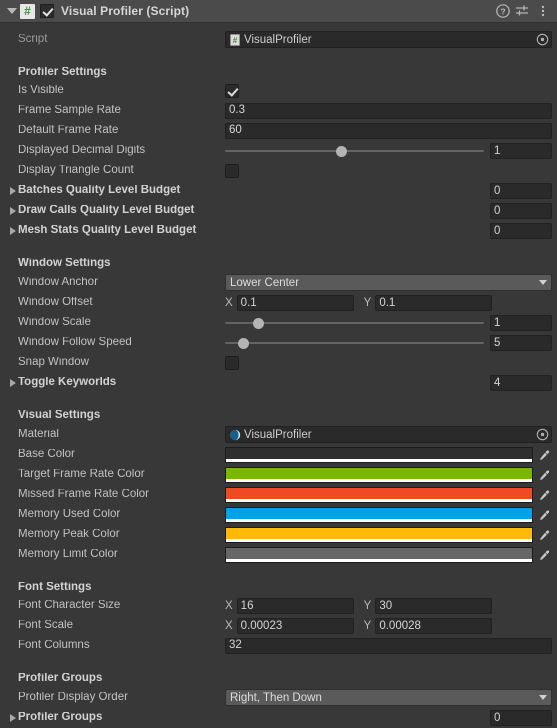  I want to click on font-columns-label: Font Columns, so click(54, 646).